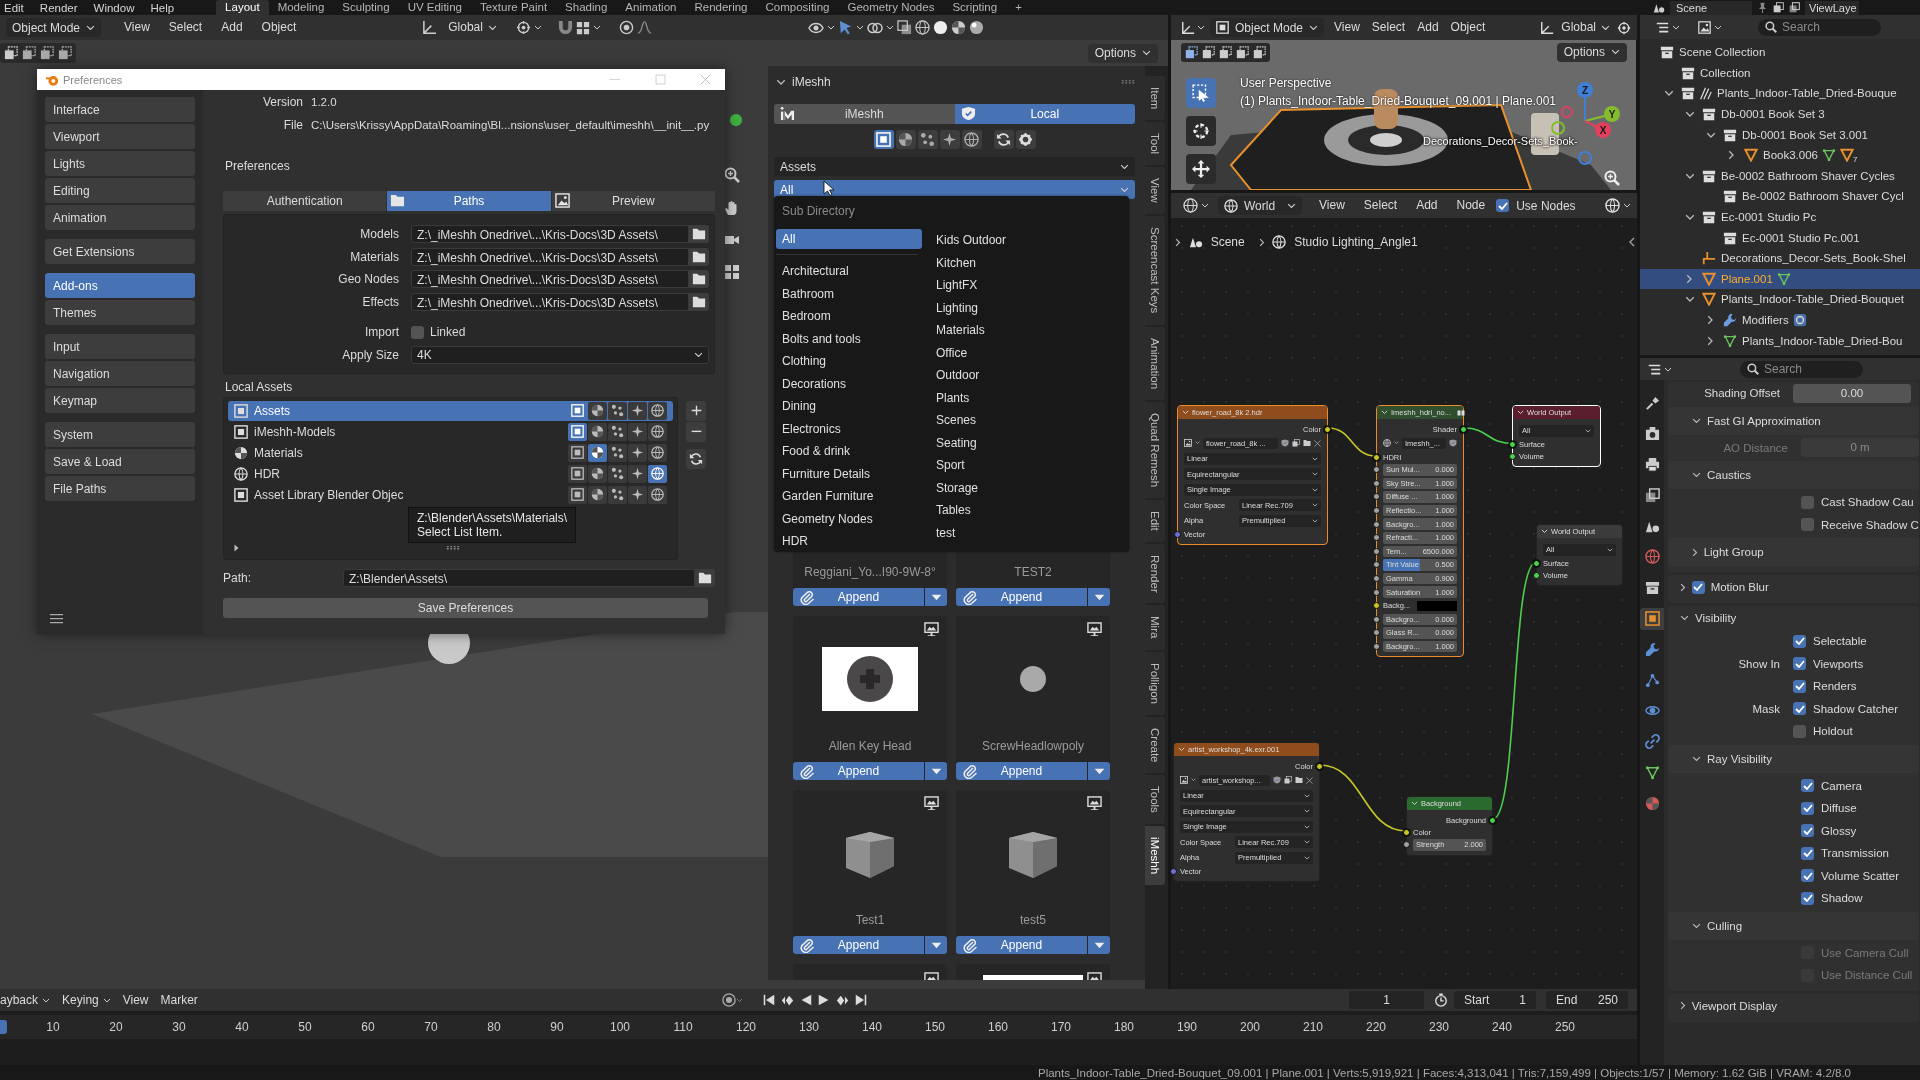 The image size is (1920, 1080). Describe the element at coordinates (14, 7) in the screenshot. I see `menu-item: Edit` at that location.